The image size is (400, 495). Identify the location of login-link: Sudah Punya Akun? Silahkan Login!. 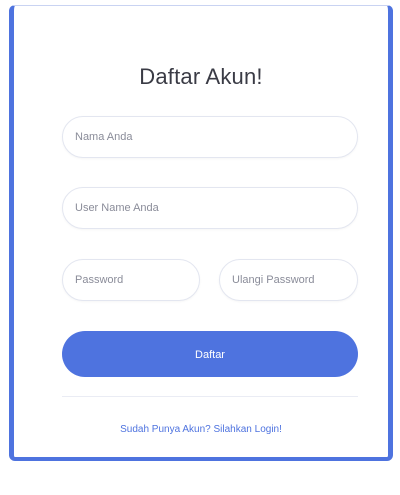
(201, 429).